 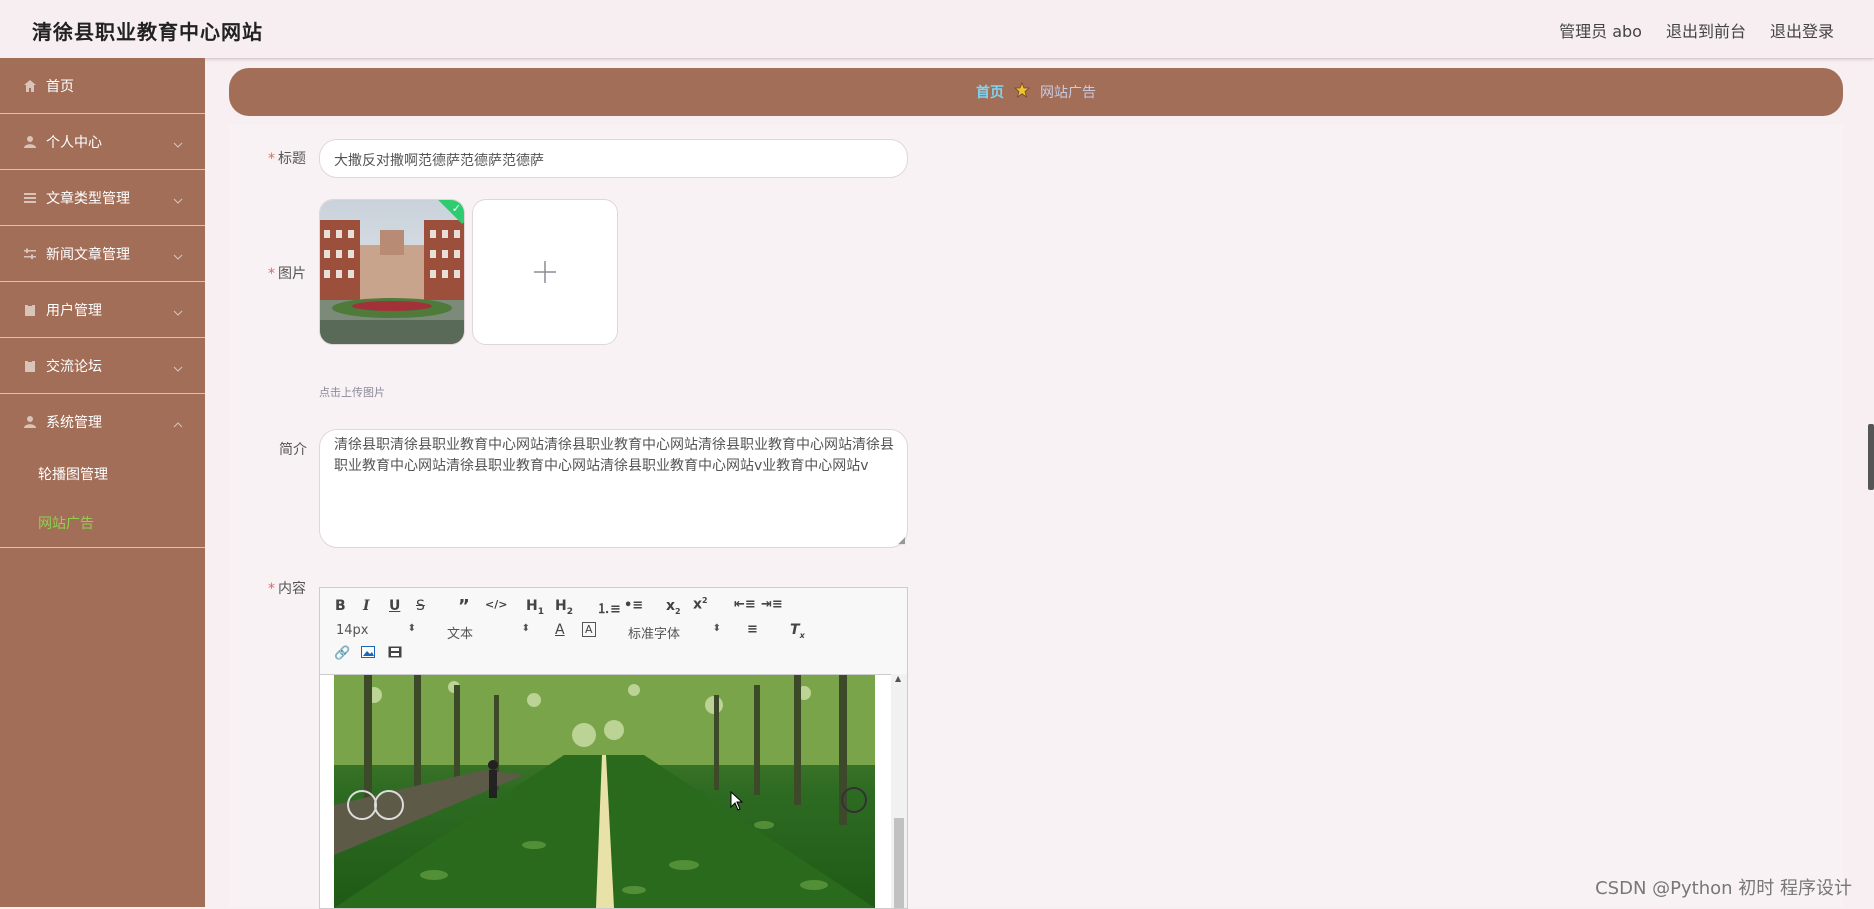 What do you see at coordinates (899, 863) in the screenshot?
I see `editor-scroll-thumb` at bounding box center [899, 863].